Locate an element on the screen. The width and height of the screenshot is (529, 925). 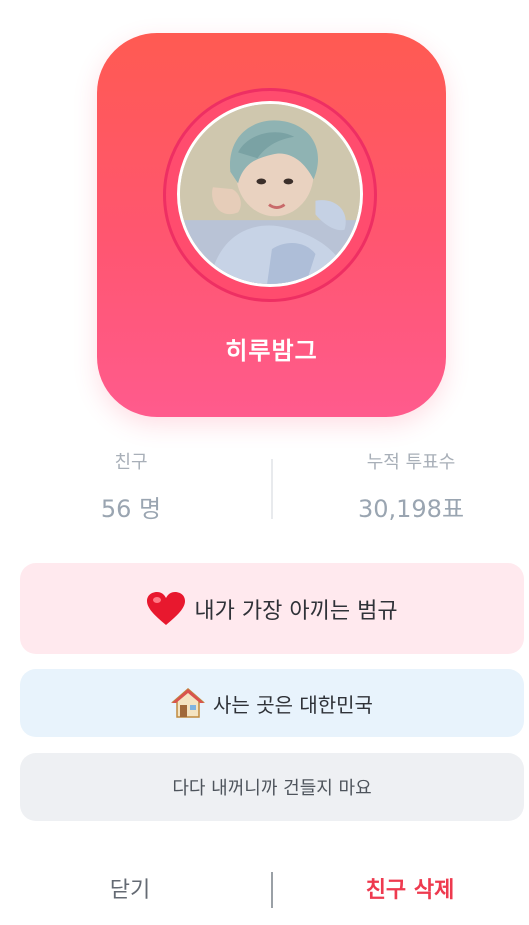
delete-friend-button: 친구 삭제 is located at coordinates (410, 891).